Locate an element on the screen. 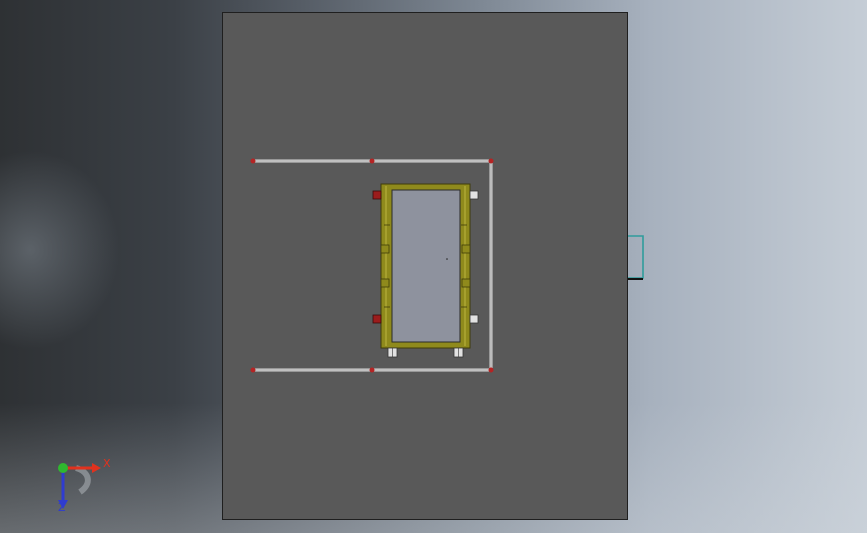 The height and width of the screenshot is (533, 867). x-axis-label: X is located at coordinates (107, 463).